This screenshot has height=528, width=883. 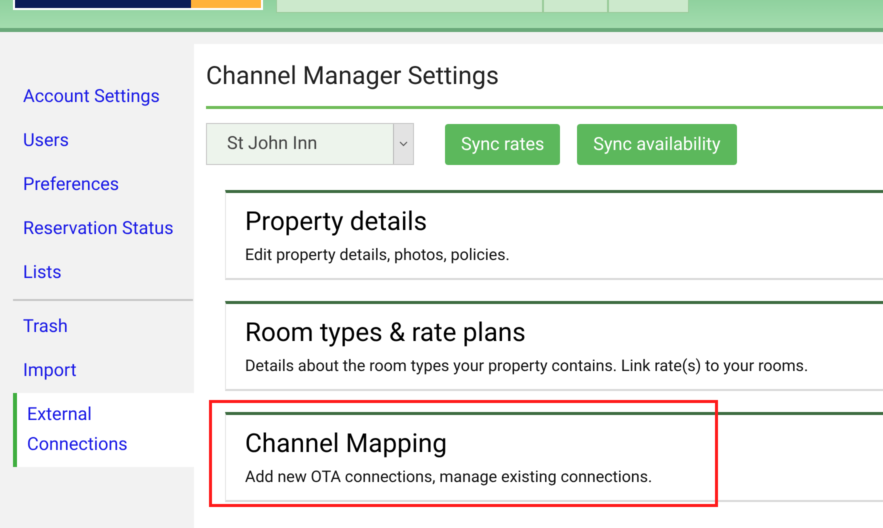 I want to click on sidebar-link: Preferences, so click(x=103, y=185).